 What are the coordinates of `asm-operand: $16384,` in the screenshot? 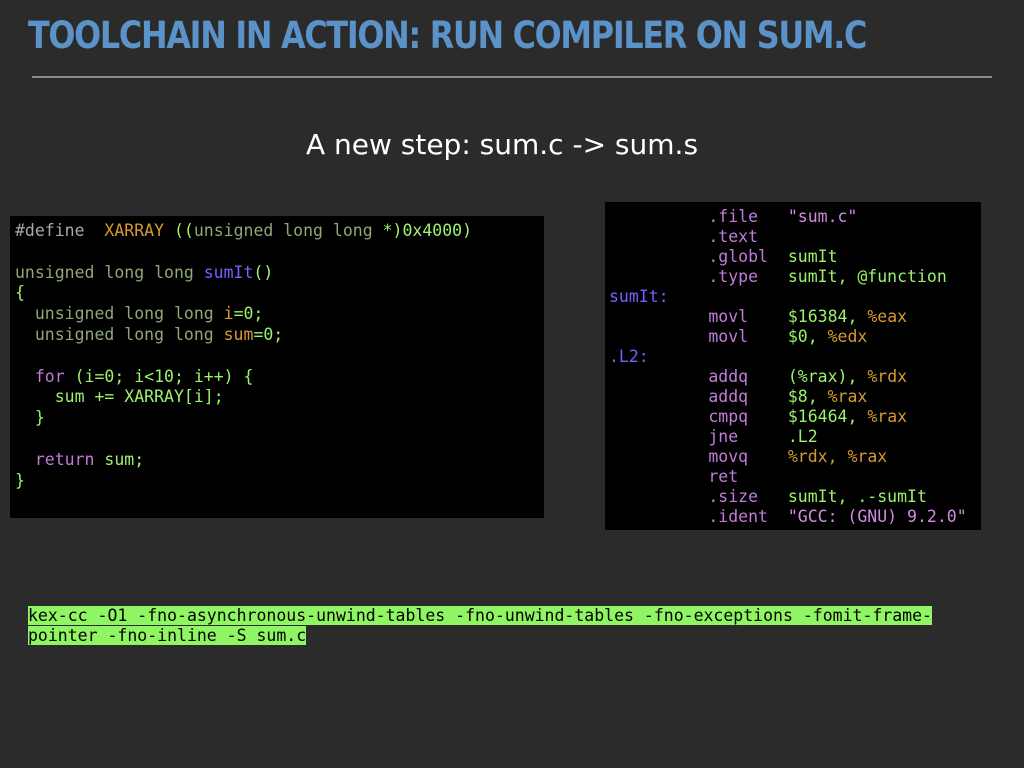 It's located at (822, 316).